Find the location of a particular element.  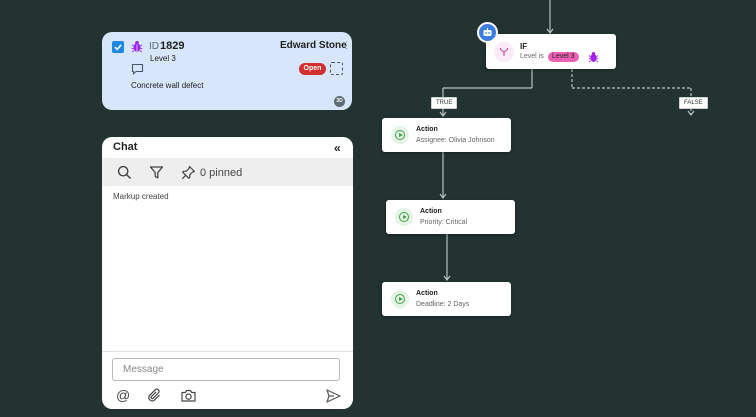

action-detail: Priority: Critical is located at coordinates (444, 222).